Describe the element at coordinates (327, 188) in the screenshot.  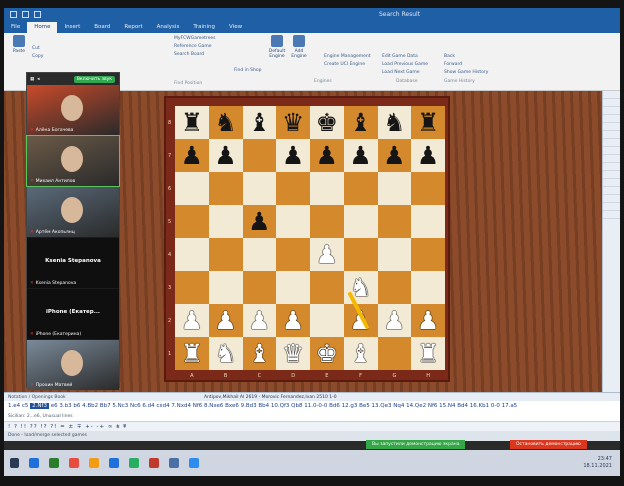
I see `square-e6` at that location.